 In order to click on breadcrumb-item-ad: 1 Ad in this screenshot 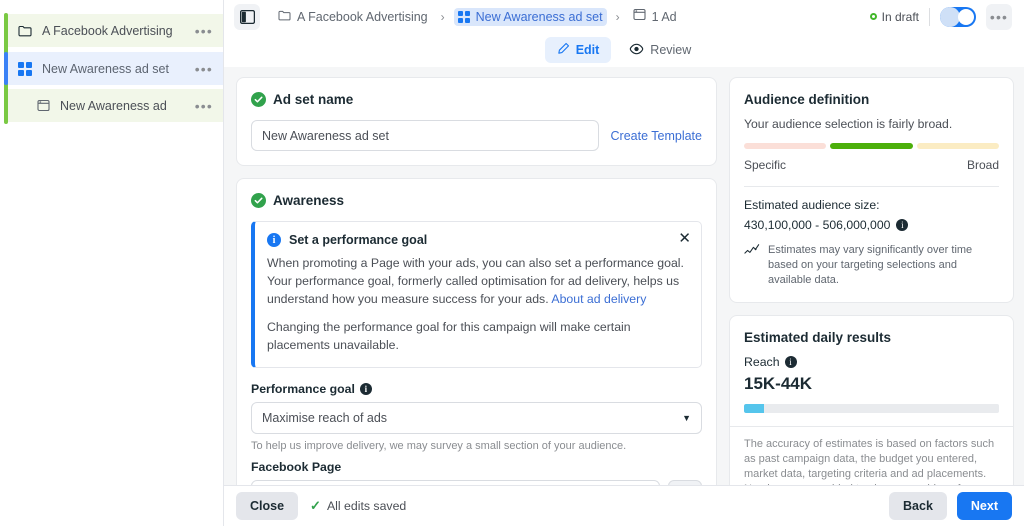, I will do `click(655, 17)`.